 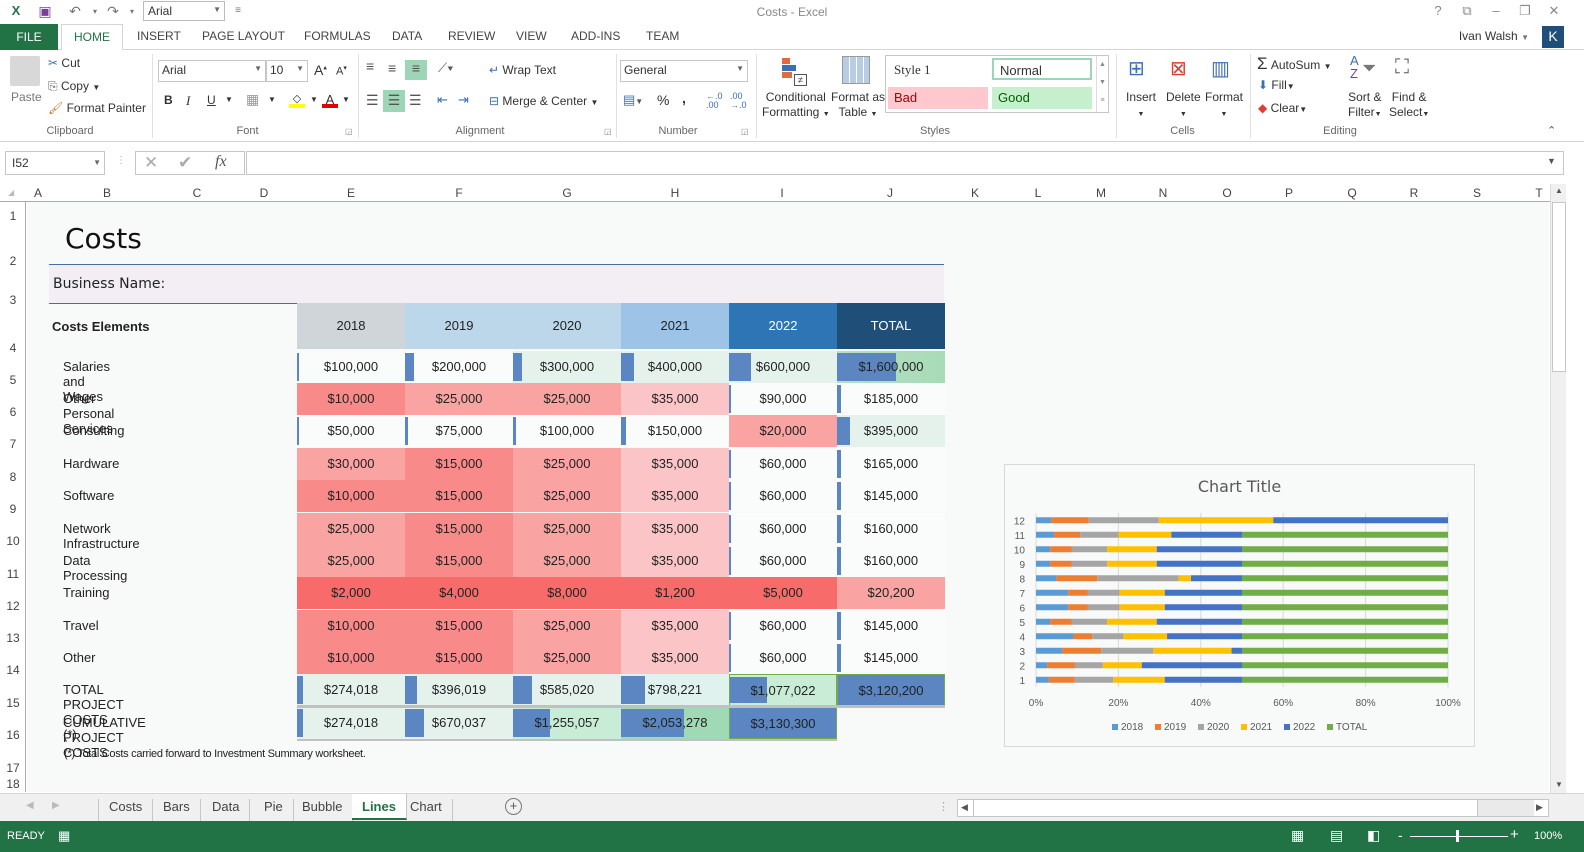 What do you see at coordinates (891, 367) in the screenshot?
I see `data-cell: $1,600,000` at bounding box center [891, 367].